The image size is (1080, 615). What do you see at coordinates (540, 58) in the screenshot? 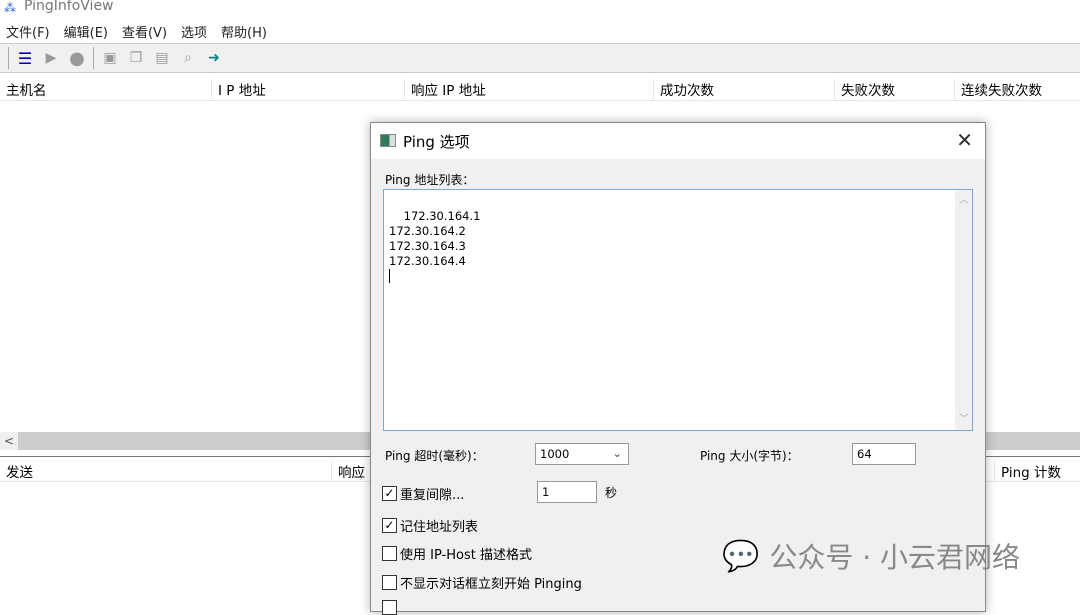
I see `toolbar: ☰ ▶ ● ▣ ❐ ▤ ⌕ ➜` at bounding box center [540, 58].